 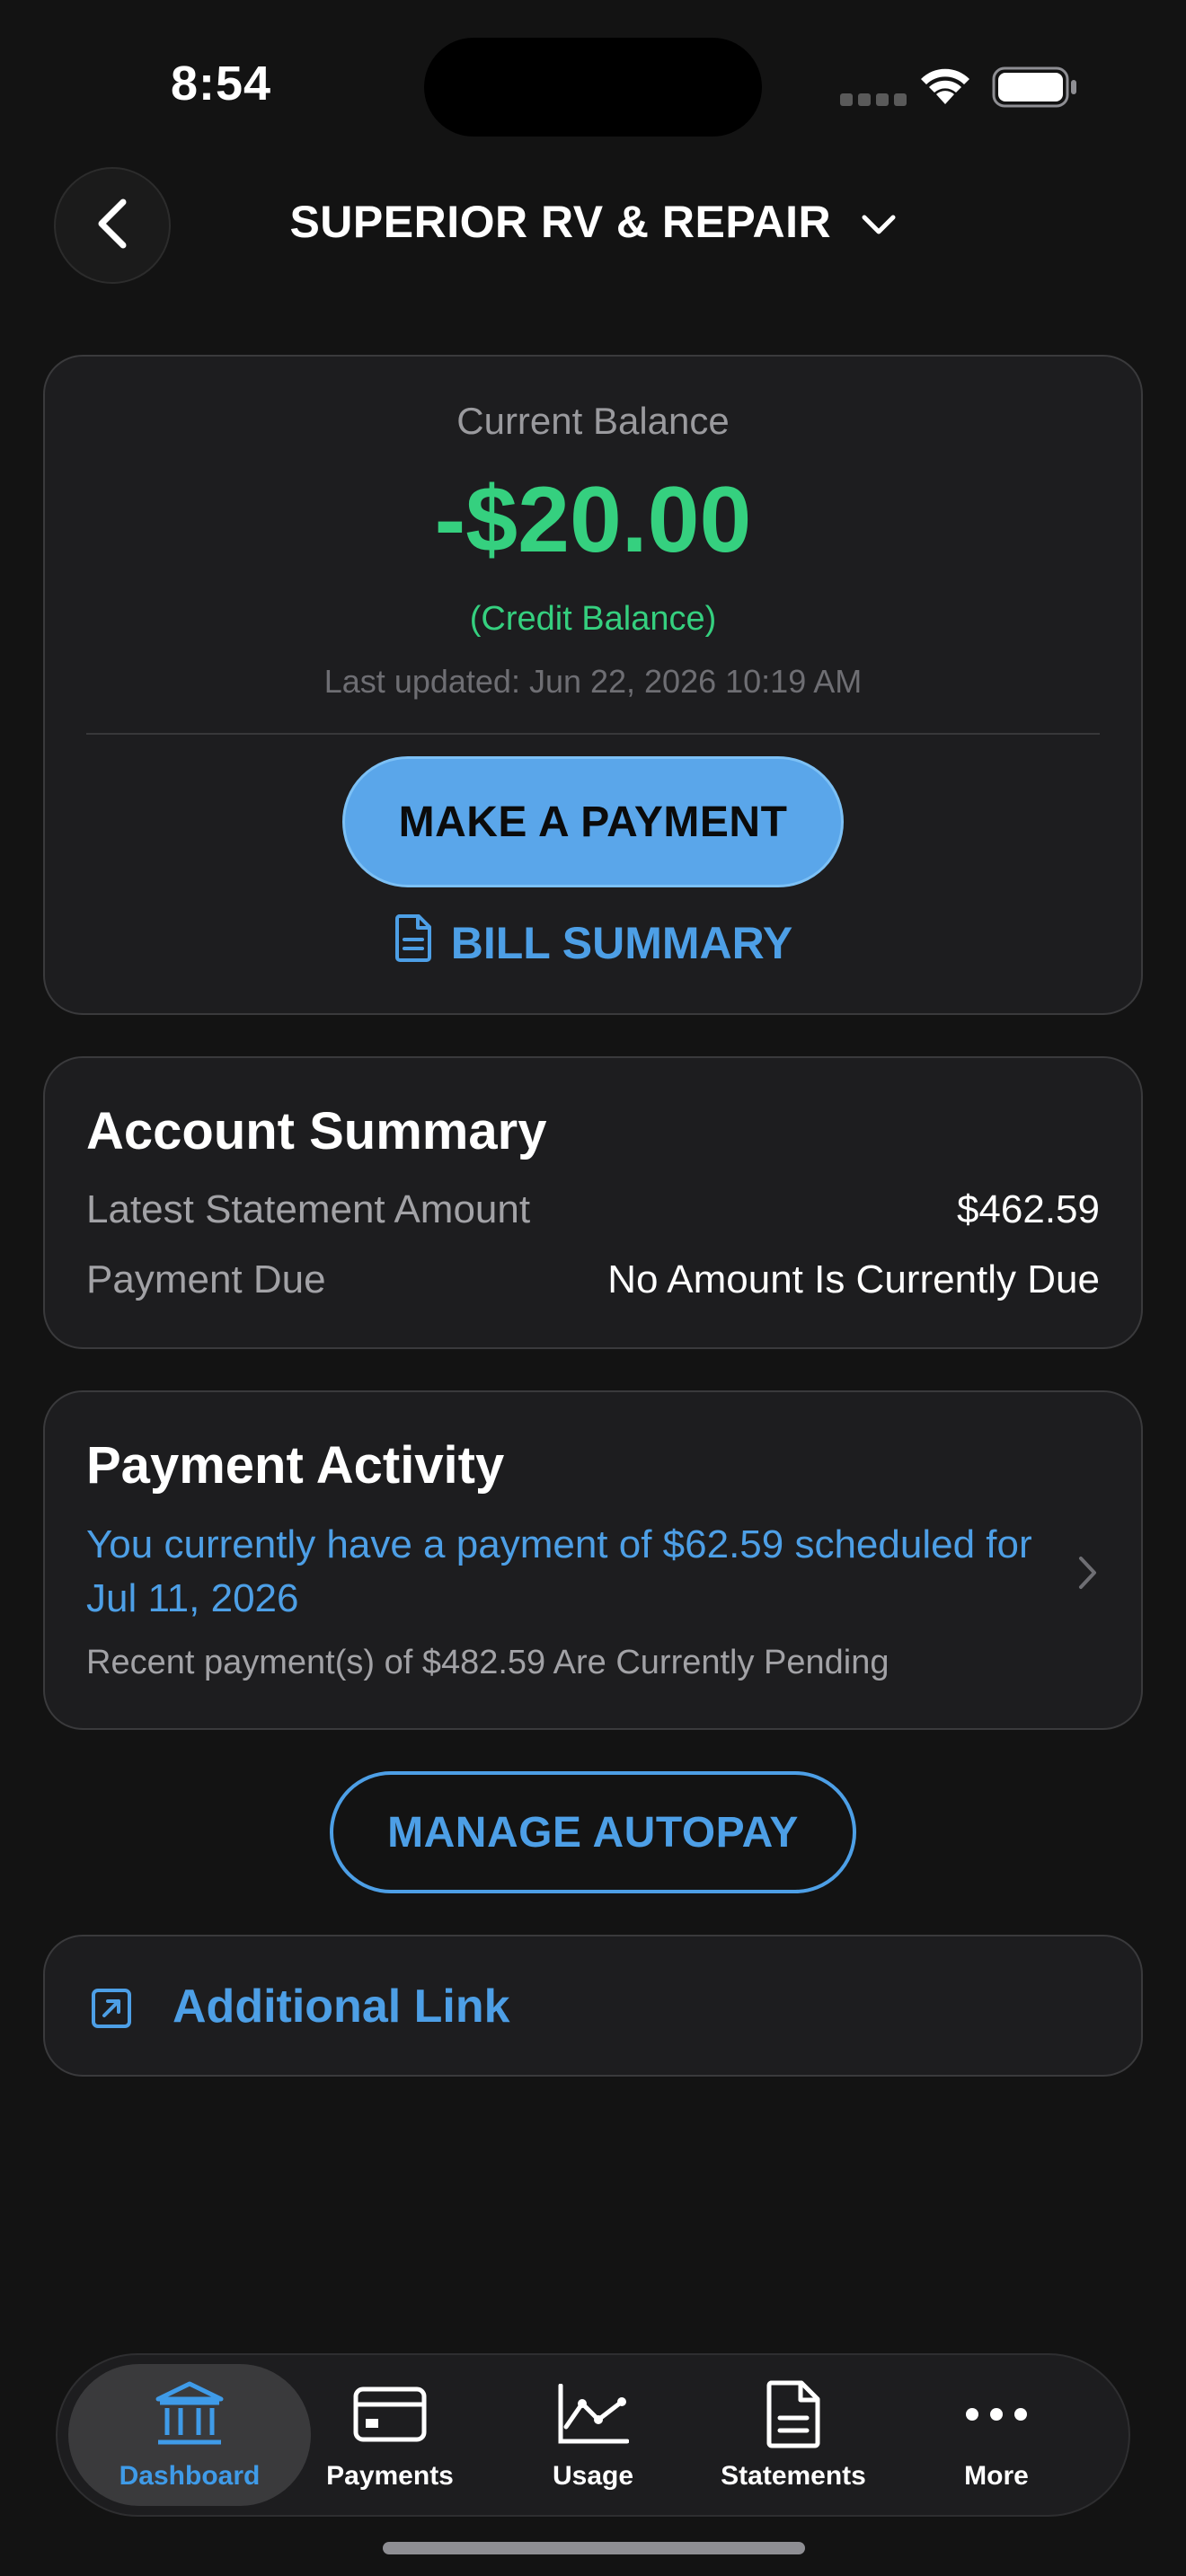 I want to click on balance-label: Current Balance, so click(x=593, y=421).